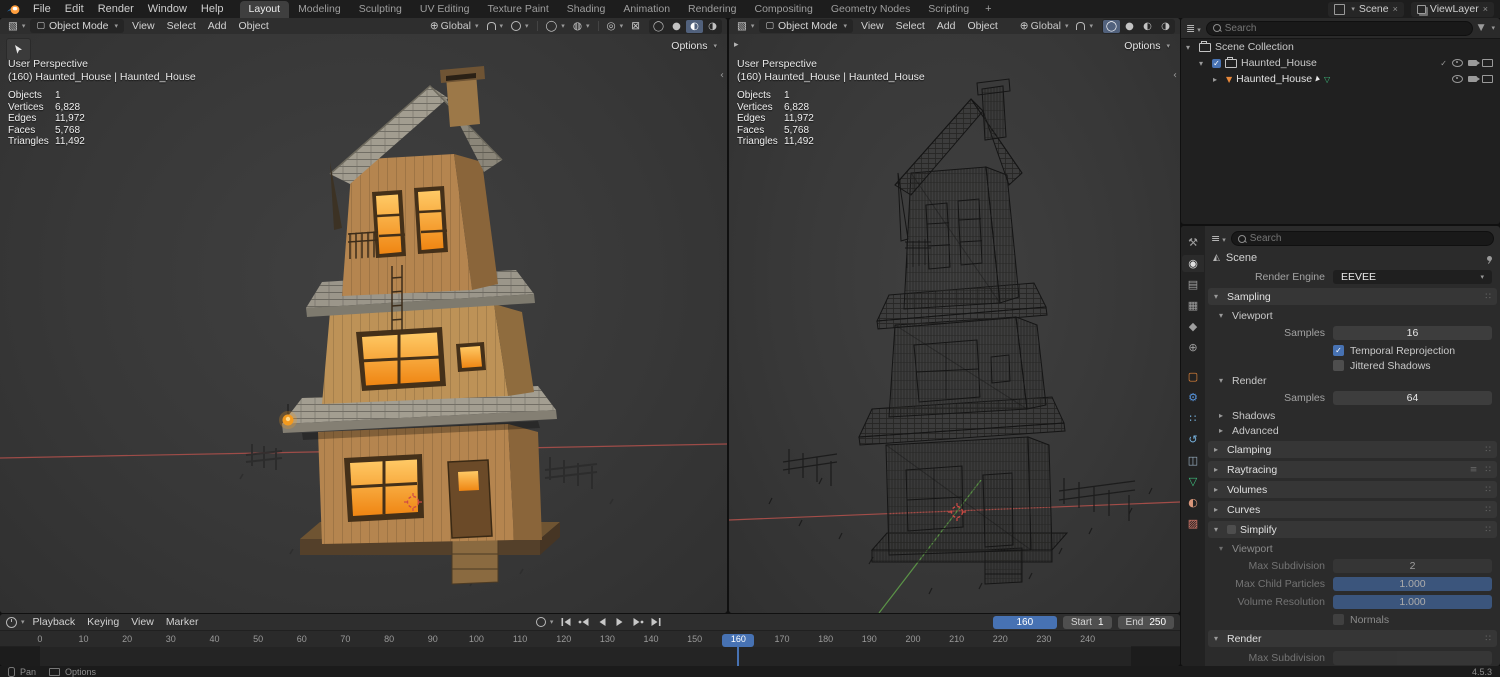  What do you see at coordinates (1024, 622) in the screenshot?
I see `current-frame-field: 160` at bounding box center [1024, 622].